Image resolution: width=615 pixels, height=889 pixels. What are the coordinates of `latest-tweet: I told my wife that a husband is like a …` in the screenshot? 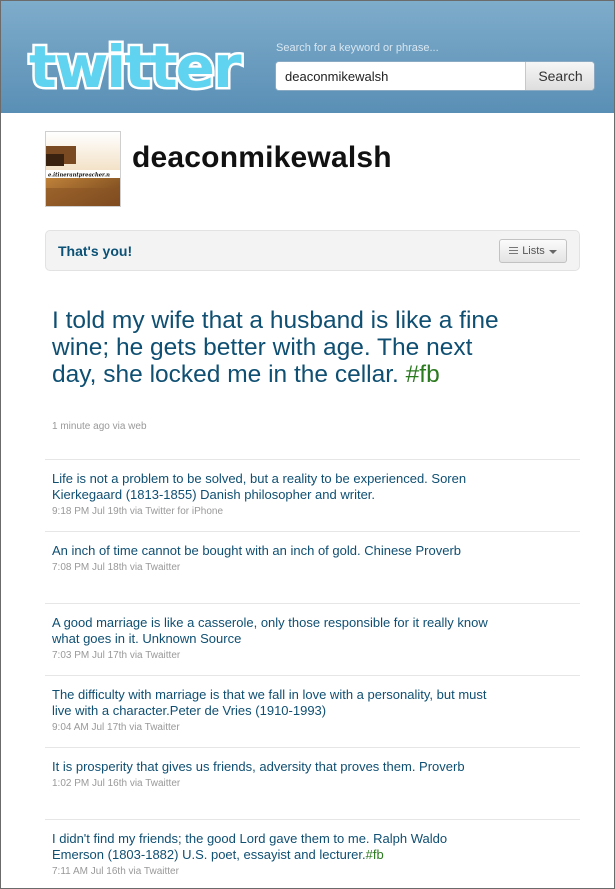 It's located at (282, 347).